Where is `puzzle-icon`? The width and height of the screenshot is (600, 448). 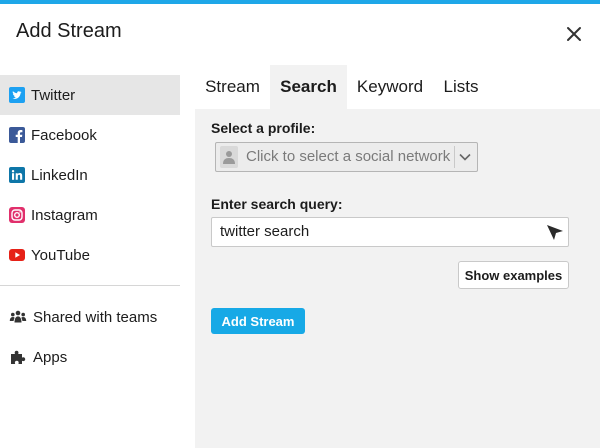
puzzle-icon is located at coordinates (18, 357).